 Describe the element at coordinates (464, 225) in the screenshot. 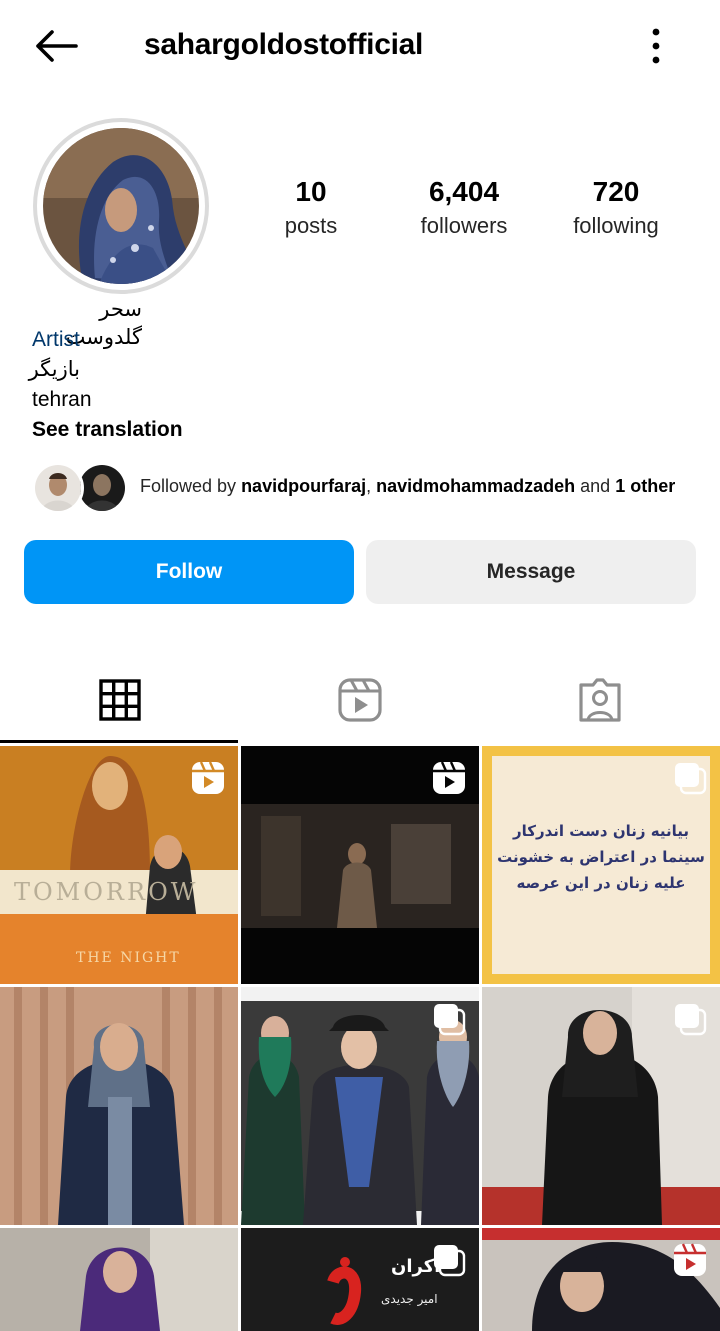

I see `followers-label: followers` at that location.